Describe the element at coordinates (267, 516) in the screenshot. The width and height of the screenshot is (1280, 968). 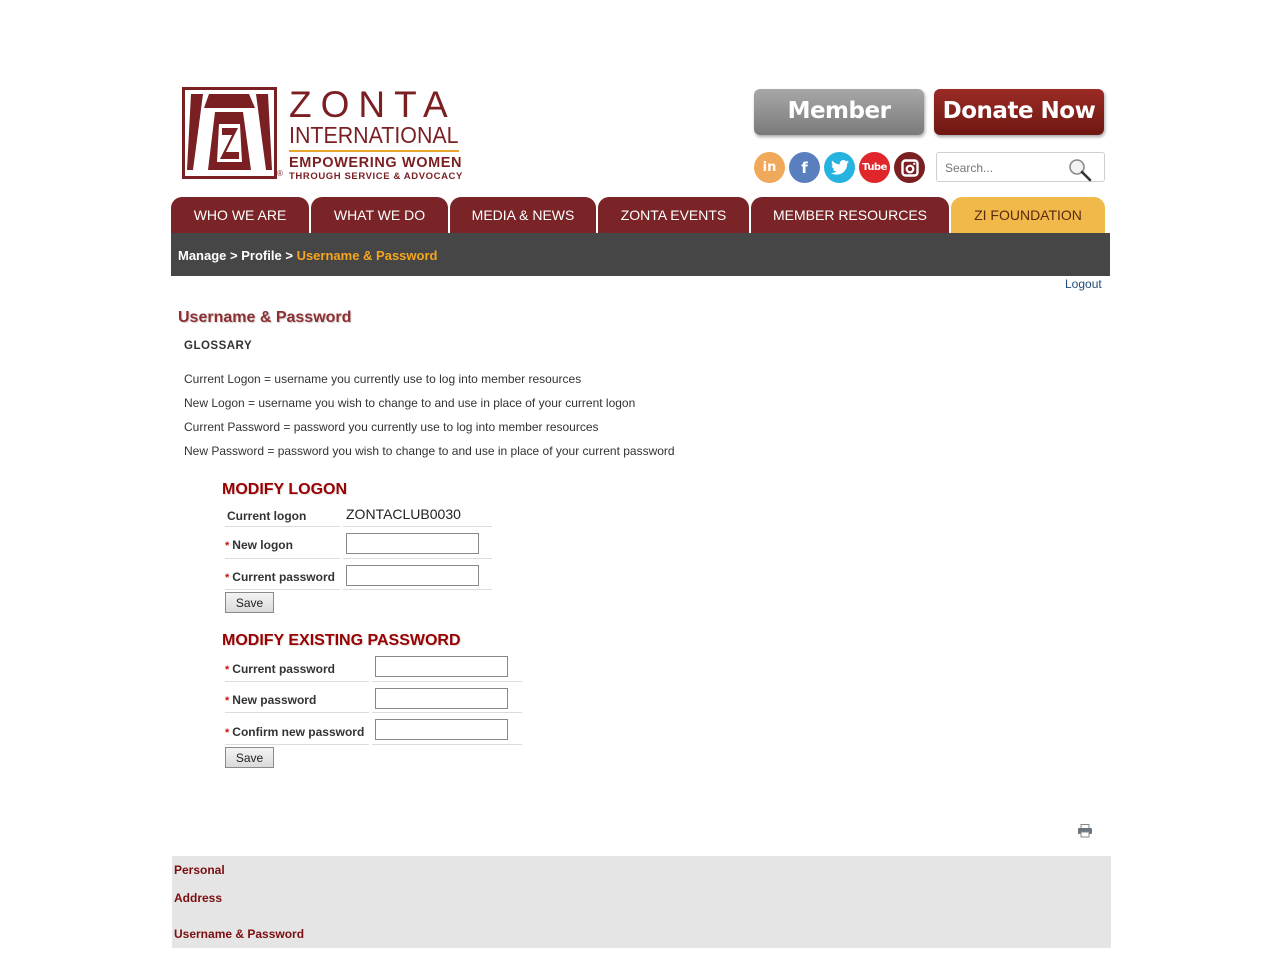
I see `current-logon-label: Current logon` at that location.